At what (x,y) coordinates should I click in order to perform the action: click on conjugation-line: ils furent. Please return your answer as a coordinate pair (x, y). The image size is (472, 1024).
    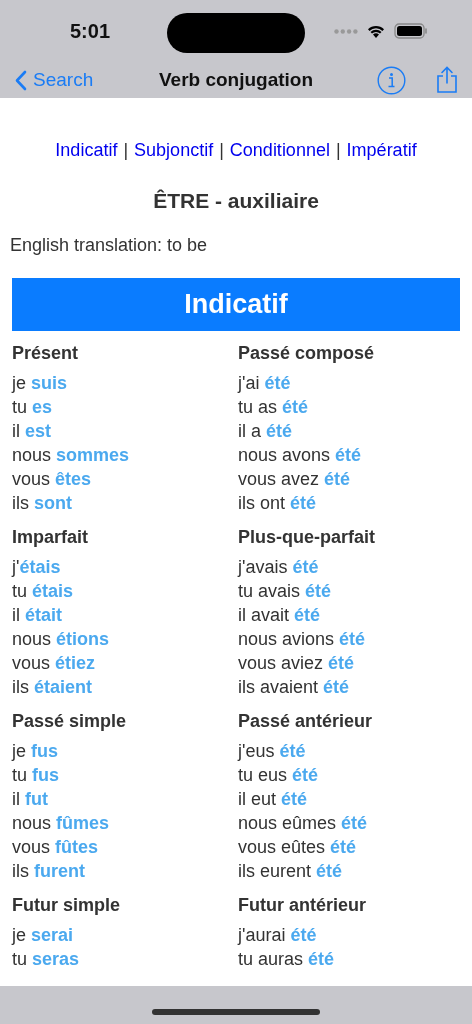
    Looking at the image, I should click on (49, 871).